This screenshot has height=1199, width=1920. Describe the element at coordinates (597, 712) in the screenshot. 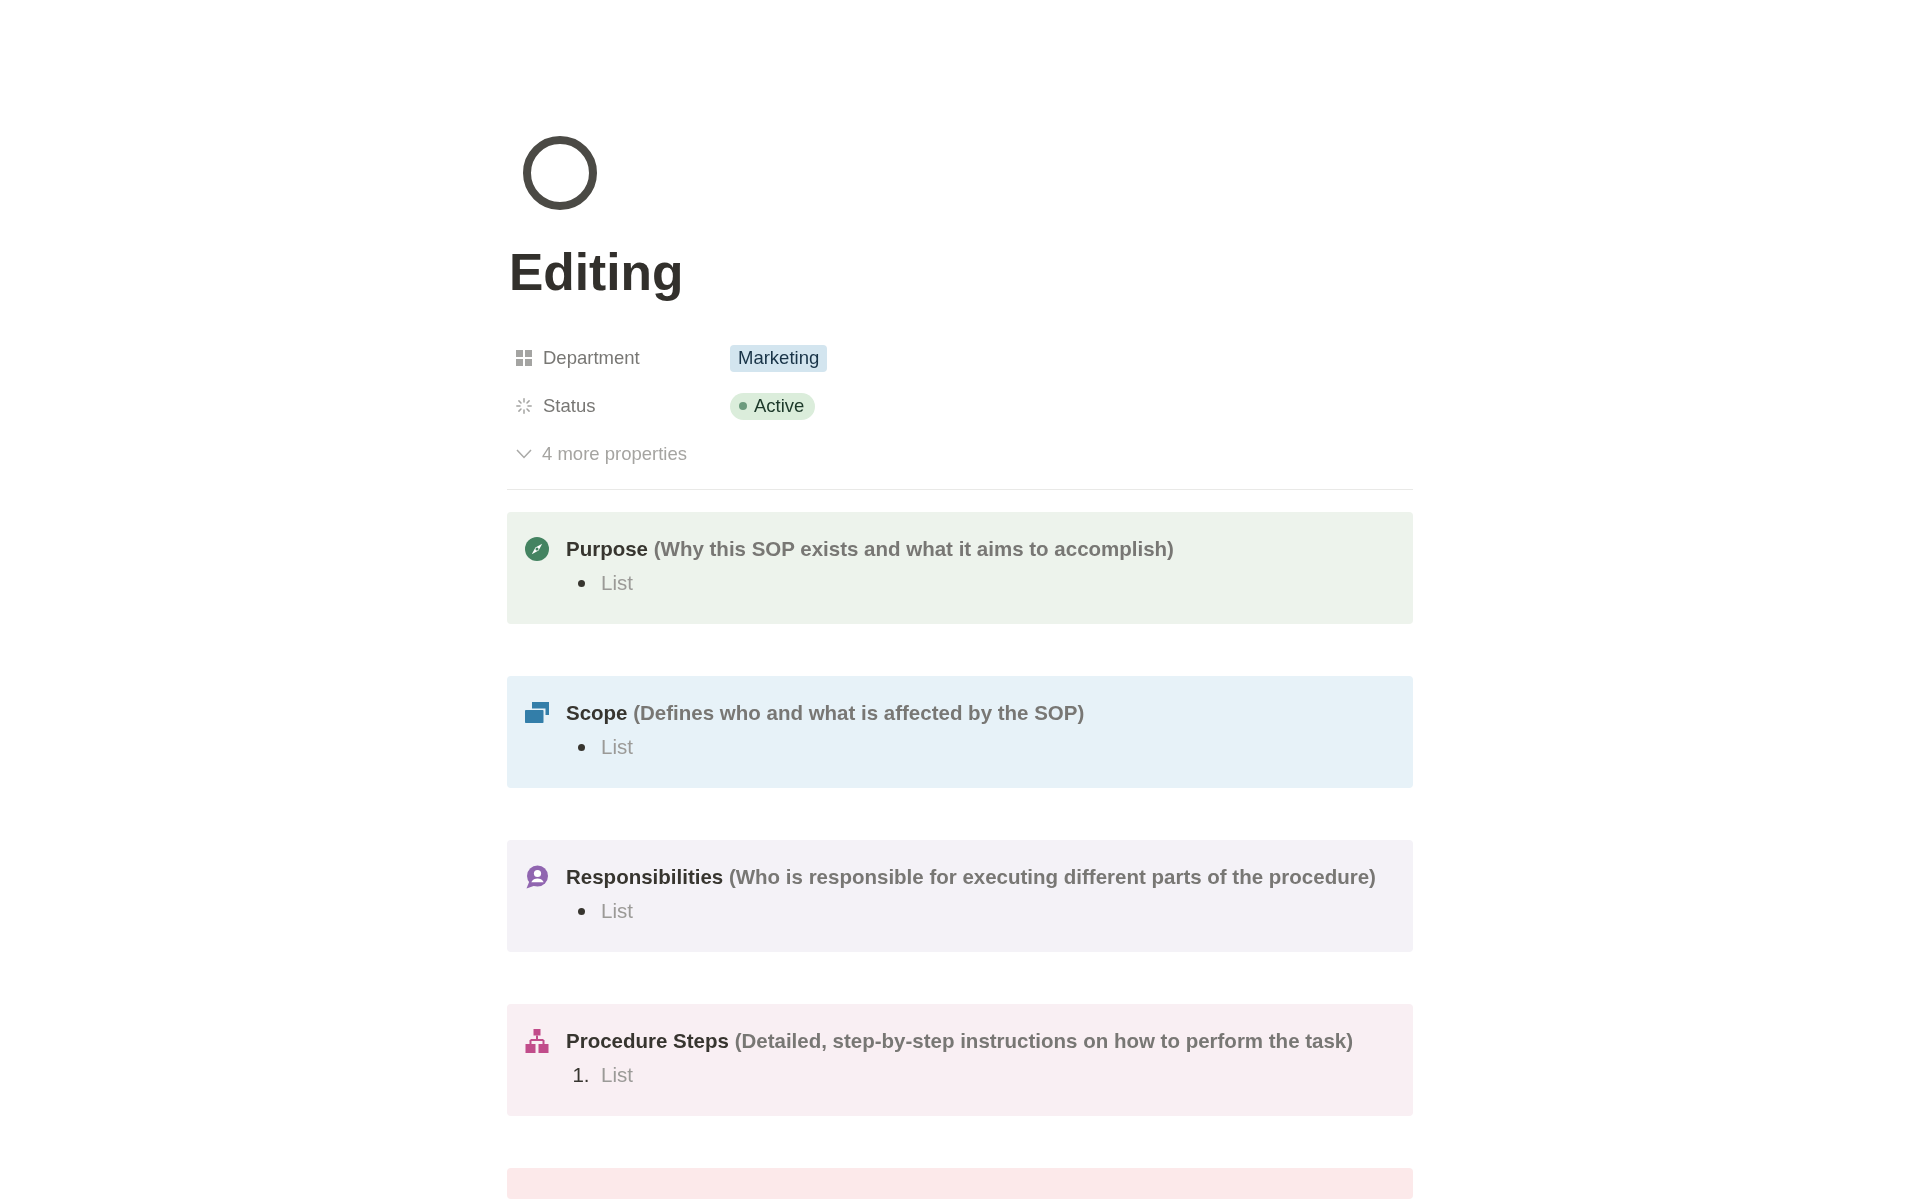

I see `callout-heading: Scope` at that location.